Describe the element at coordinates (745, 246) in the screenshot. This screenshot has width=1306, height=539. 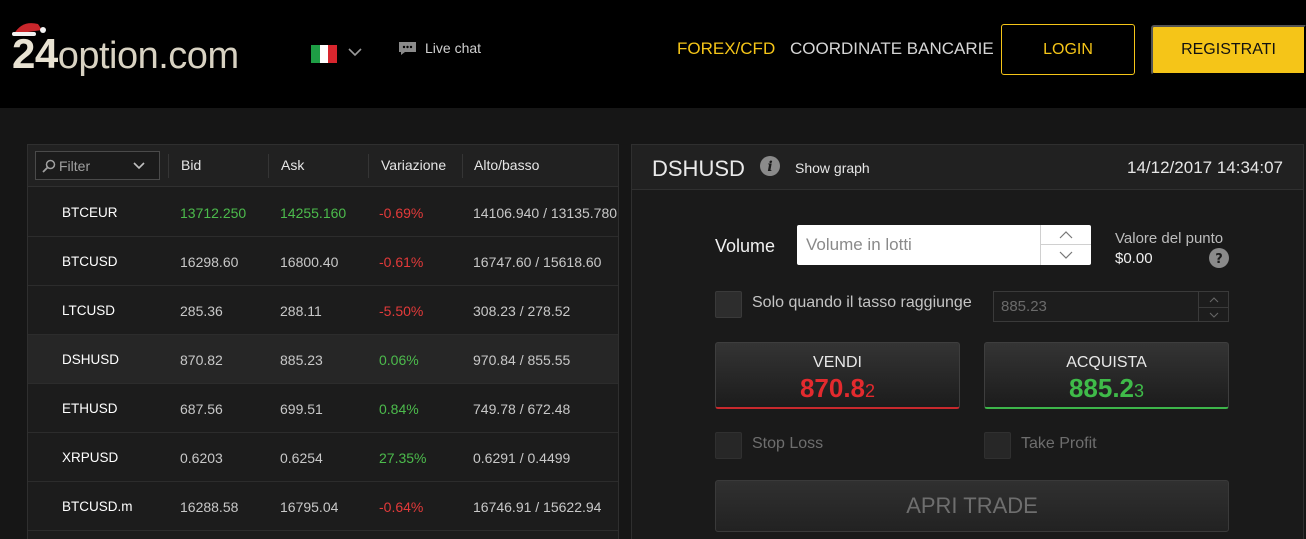
I see `volume-label: Volume` at that location.